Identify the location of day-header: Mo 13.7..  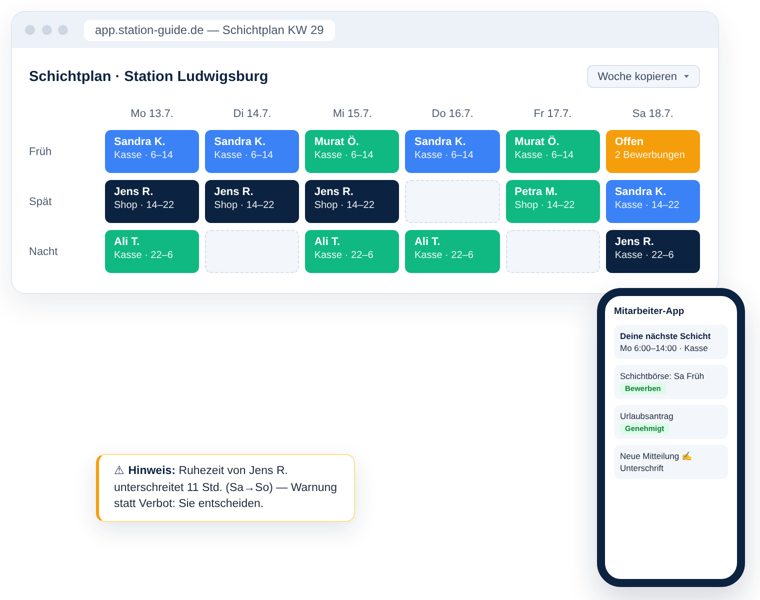
(152, 114).